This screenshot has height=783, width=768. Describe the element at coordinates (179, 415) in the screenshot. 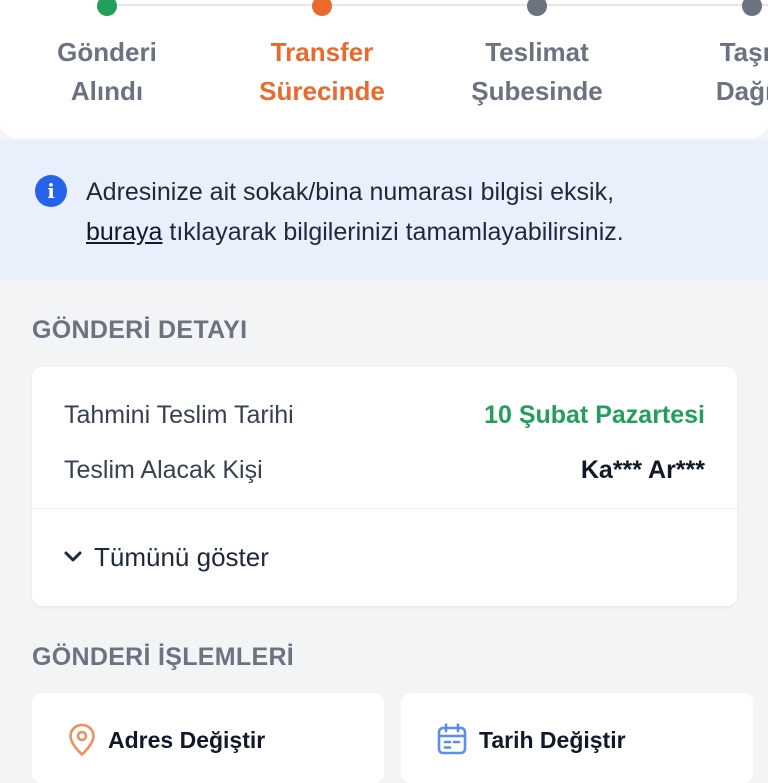

I see `estimated-delivery-label: Tahmini Teslim Tarihi` at that location.